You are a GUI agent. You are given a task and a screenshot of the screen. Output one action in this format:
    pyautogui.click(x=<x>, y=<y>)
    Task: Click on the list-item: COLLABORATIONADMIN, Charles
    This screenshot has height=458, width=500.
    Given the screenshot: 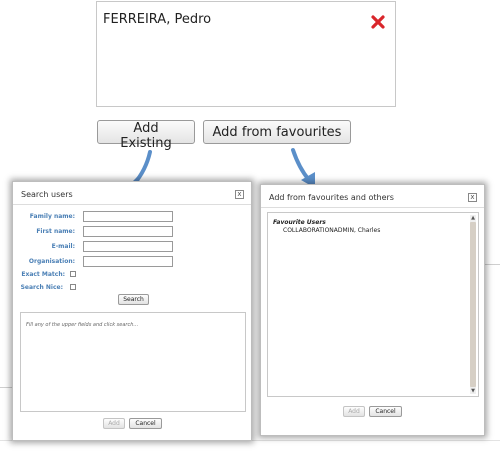 What is the action you would take?
    pyautogui.click(x=331, y=230)
    